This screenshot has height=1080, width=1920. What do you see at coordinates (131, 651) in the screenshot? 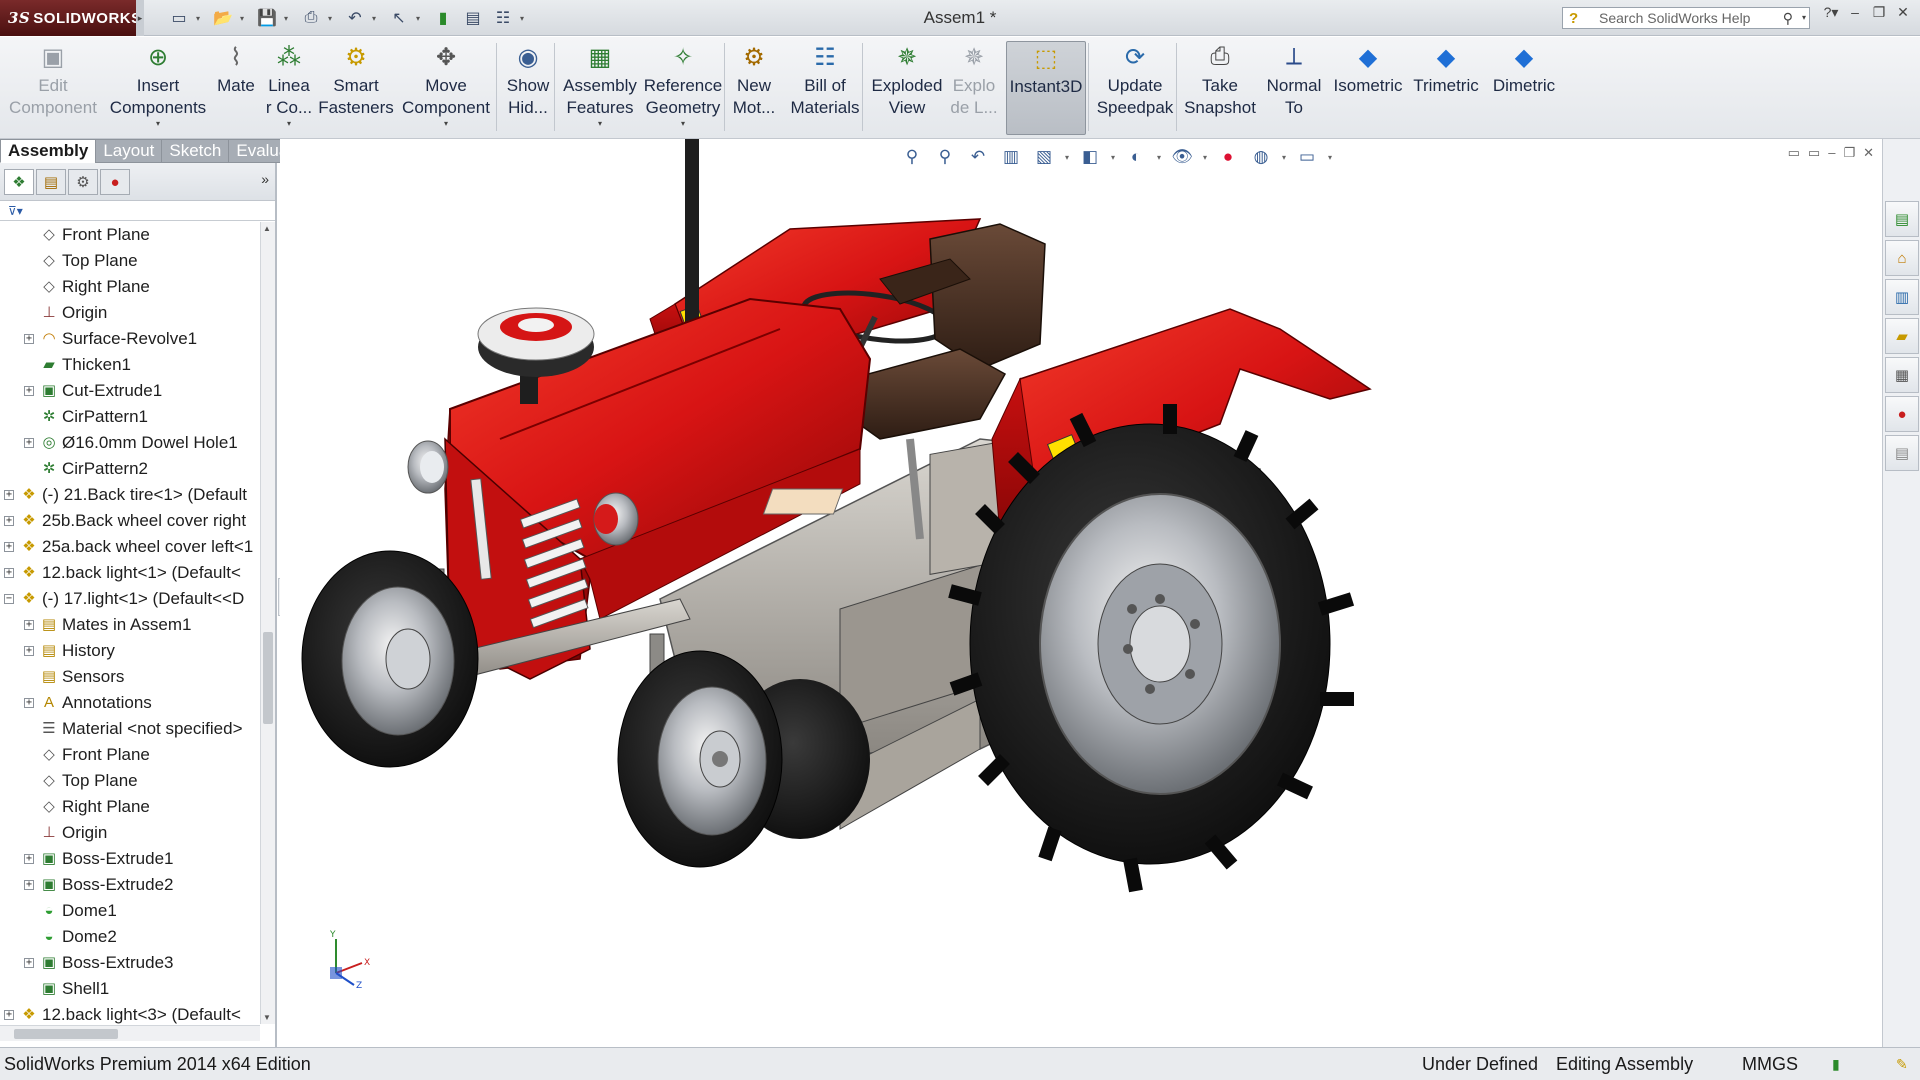
I see `tree-item: + ▤ History` at bounding box center [131, 651].